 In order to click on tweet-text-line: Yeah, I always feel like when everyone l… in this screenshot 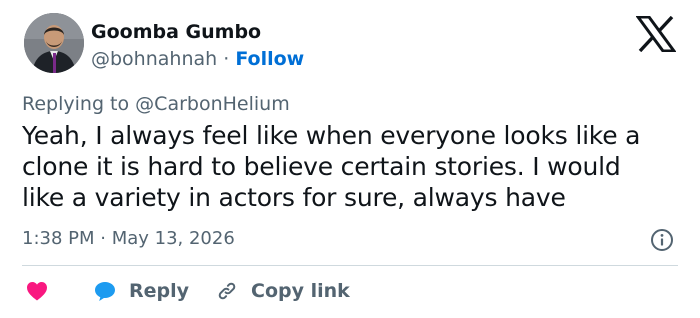, I will do `click(331, 135)`.